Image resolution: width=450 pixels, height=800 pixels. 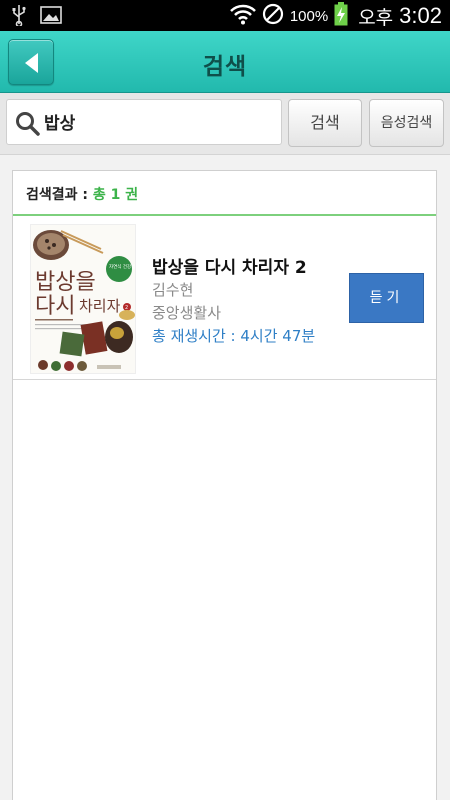 I want to click on status-bar: 100% 오후 3:02, so click(x=225, y=15).